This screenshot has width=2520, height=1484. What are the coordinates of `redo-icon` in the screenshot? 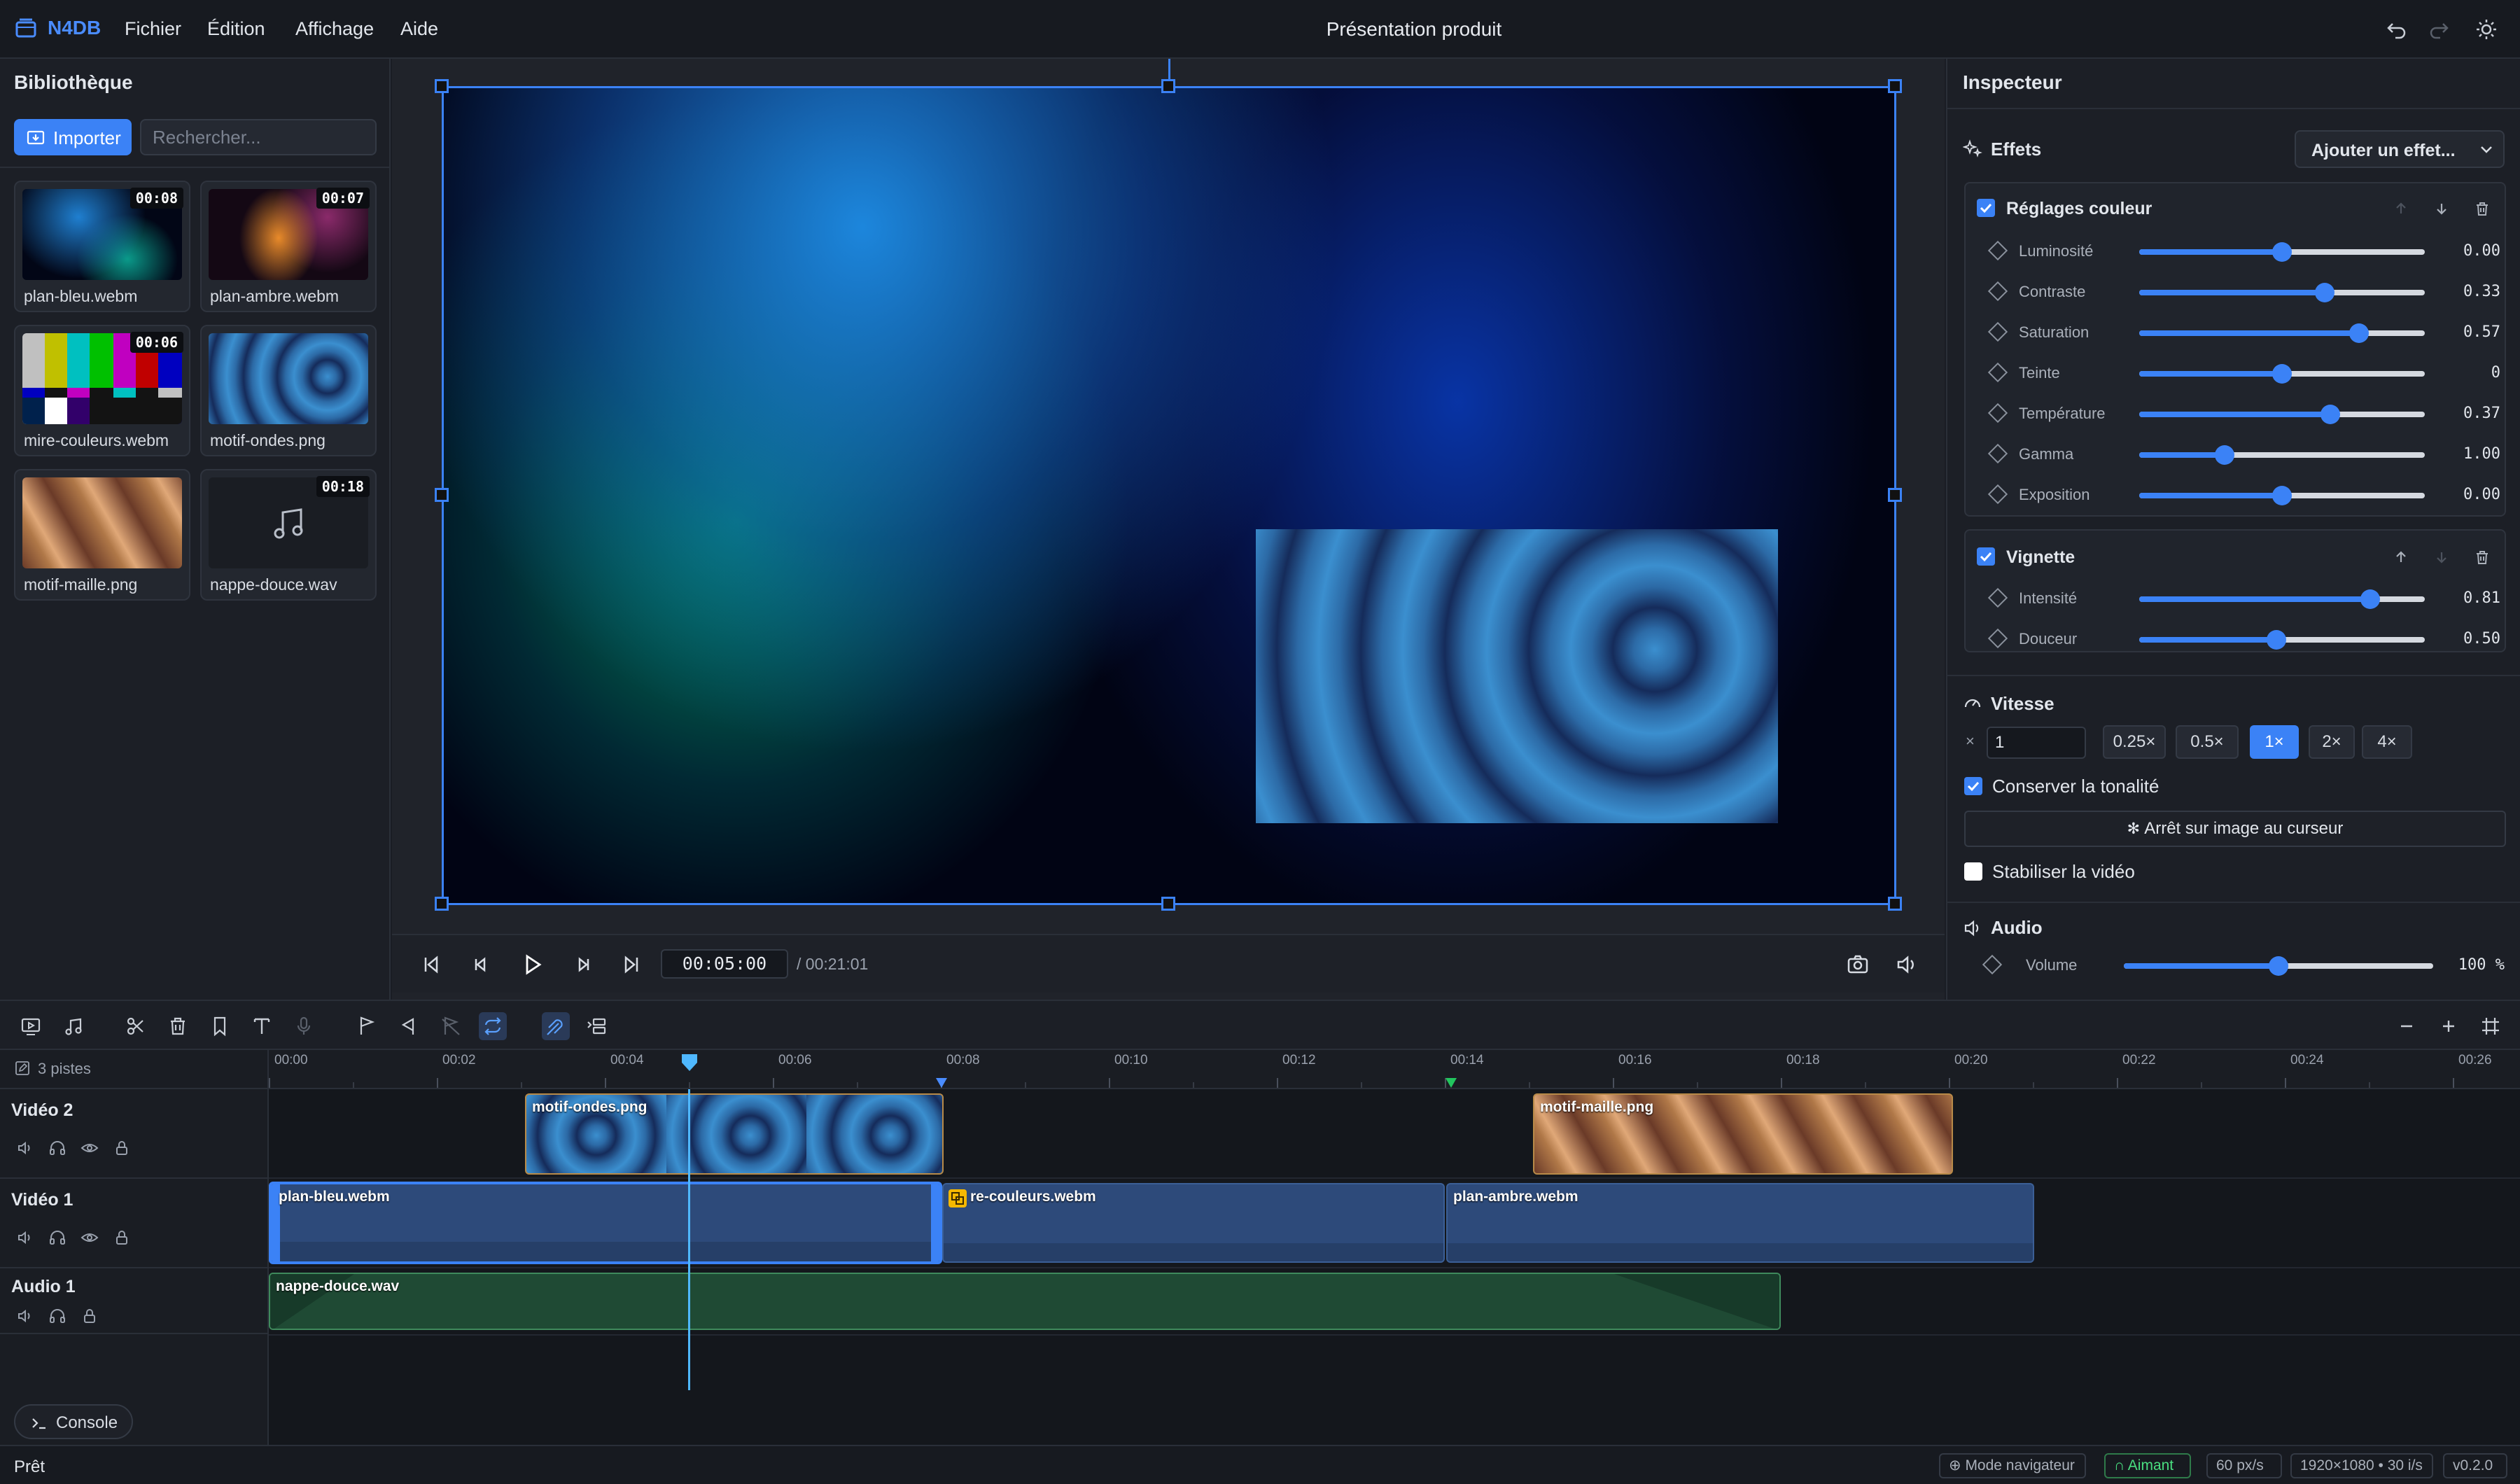 It's located at (2439, 29).